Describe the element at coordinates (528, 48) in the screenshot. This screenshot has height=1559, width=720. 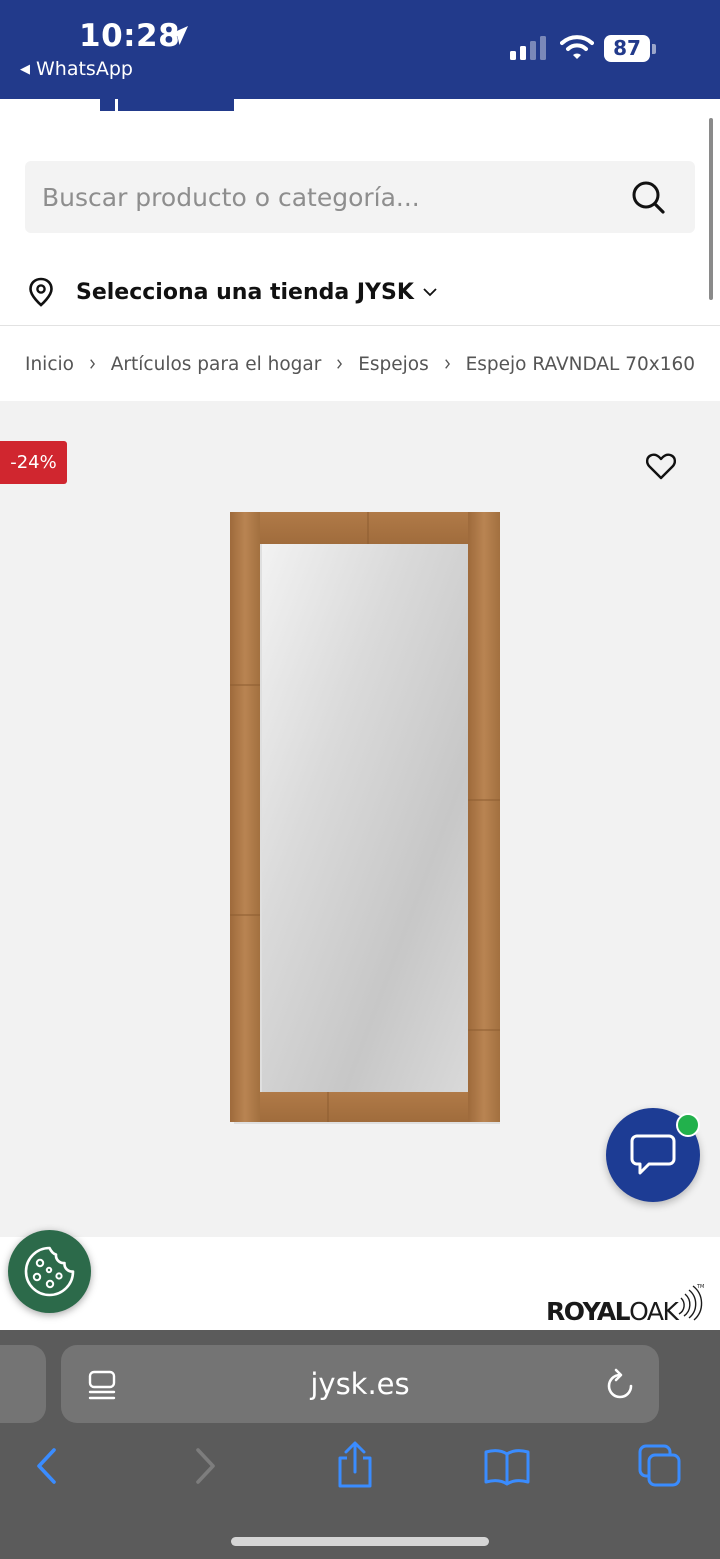
I see `signal-icon` at that location.